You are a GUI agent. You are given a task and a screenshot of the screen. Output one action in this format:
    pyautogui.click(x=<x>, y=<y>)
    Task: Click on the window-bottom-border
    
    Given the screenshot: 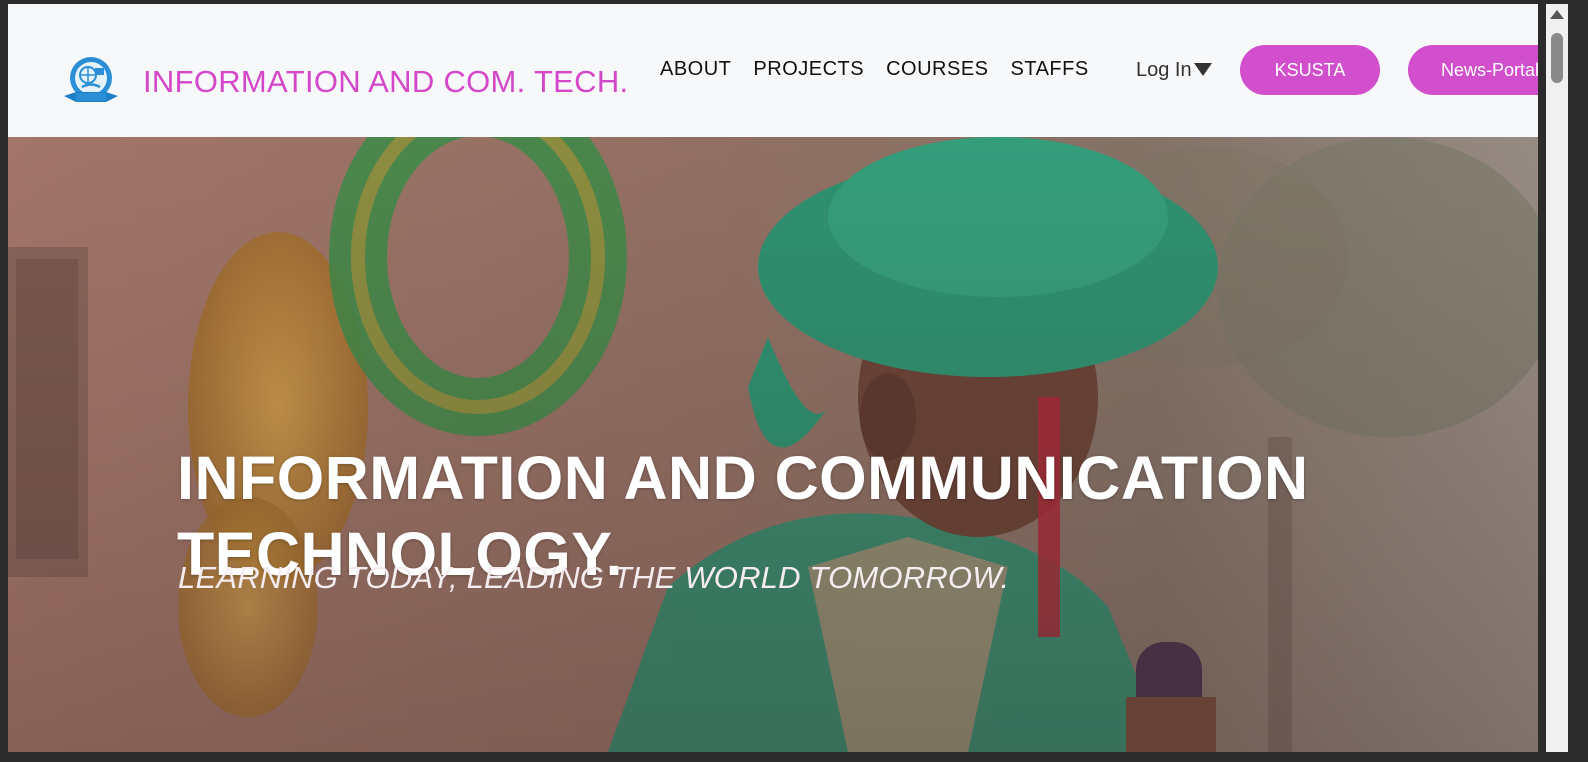 What is the action you would take?
    pyautogui.click(x=794, y=757)
    